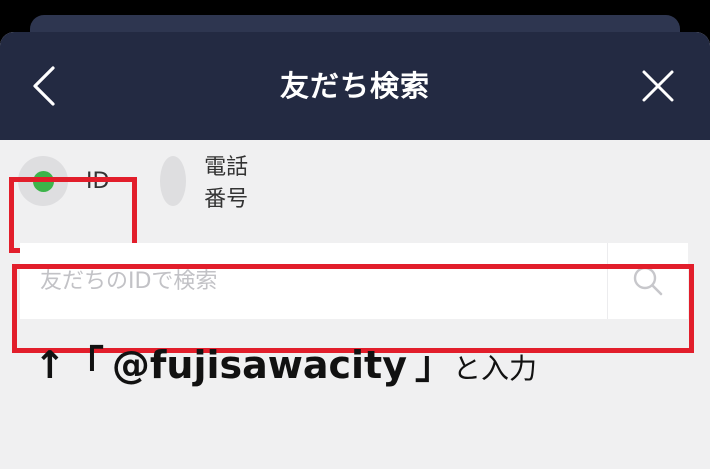 The height and width of the screenshot is (469, 710). I want to click on radio-option-id: ID, so click(63, 181).